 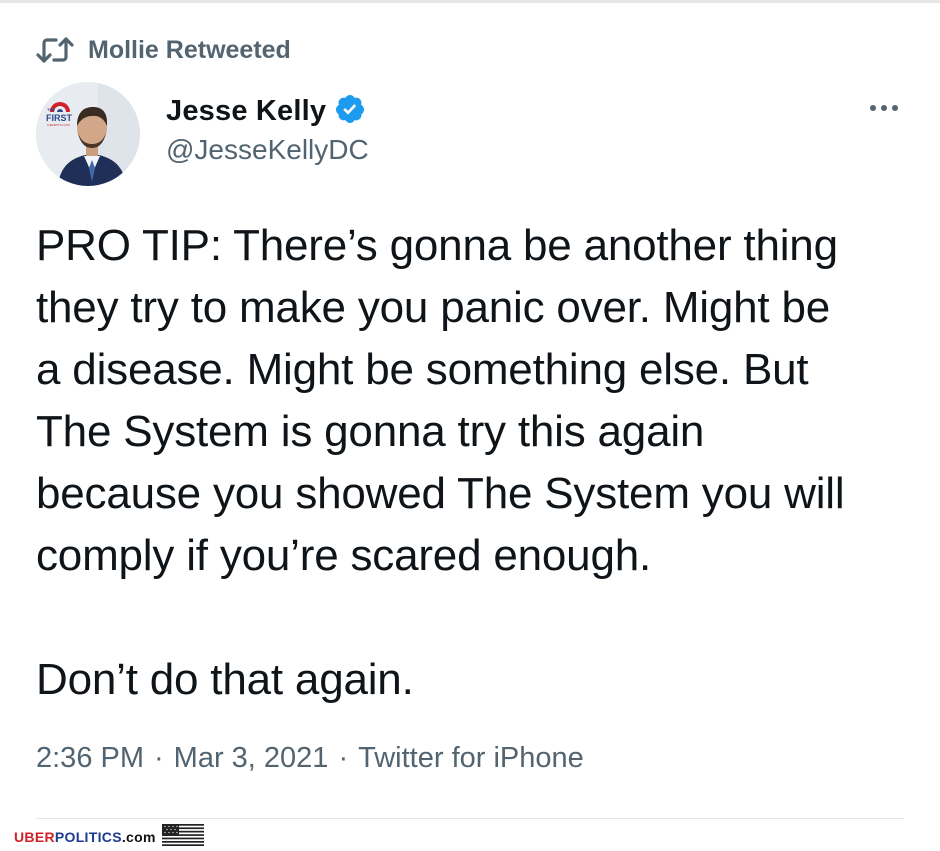 I want to click on watermark-part3: .com, so click(x=138, y=837).